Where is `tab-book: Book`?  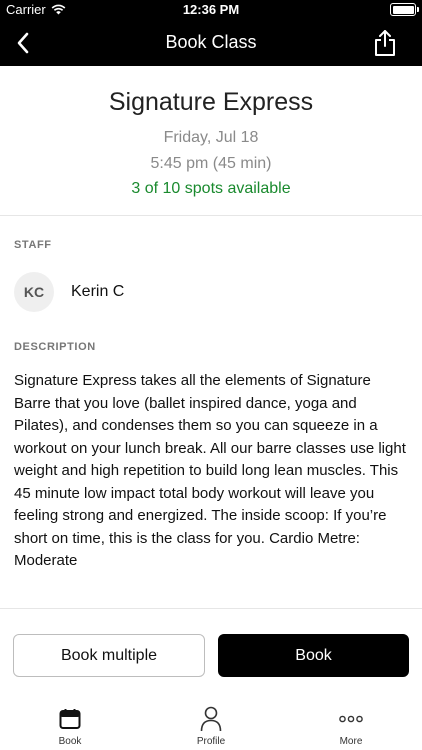
tab-book: Book is located at coordinates (70, 726).